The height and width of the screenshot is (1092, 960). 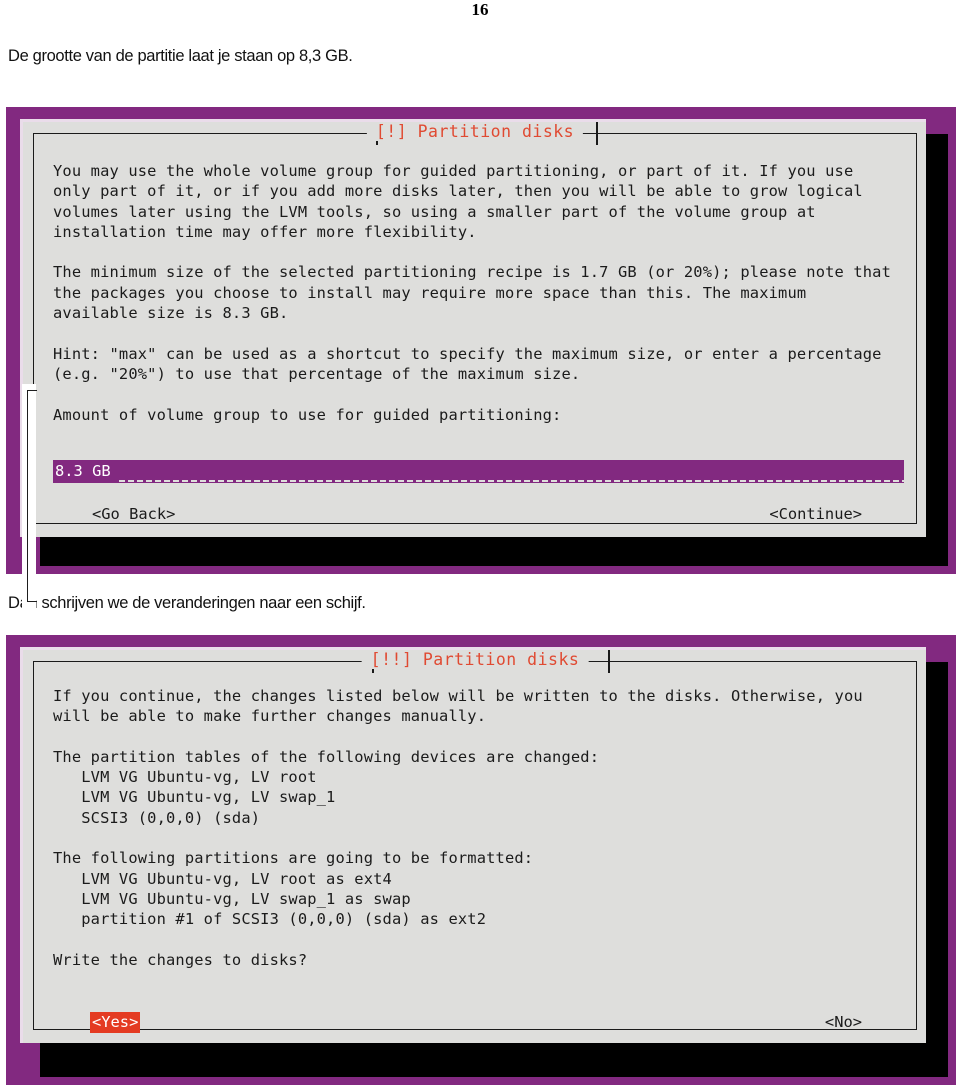 What do you see at coordinates (478, 471) in the screenshot?
I see `volume-group-amount-input: 8.3 GB` at bounding box center [478, 471].